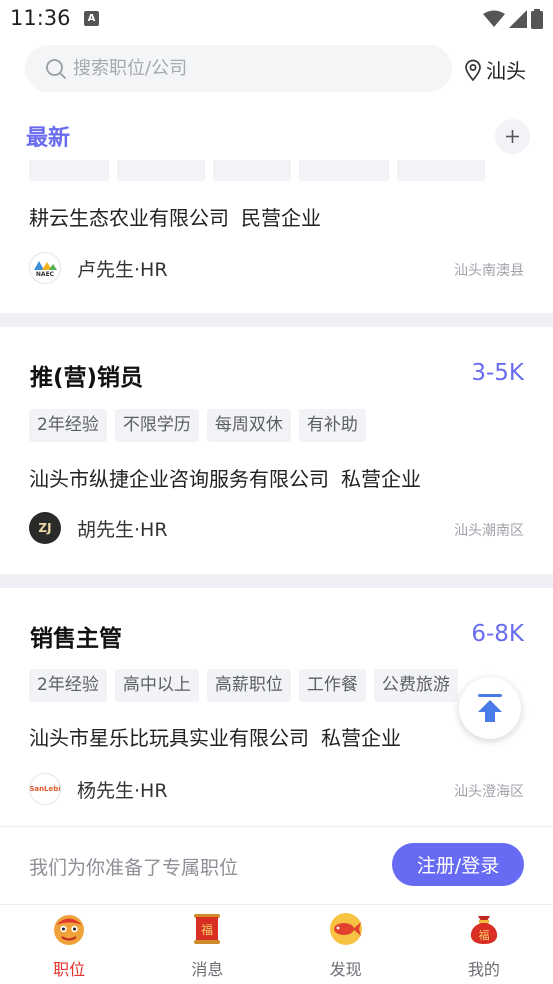 This screenshot has width=553, height=984. What do you see at coordinates (494, 18) in the screenshot?
I see `wifi-icon` at bounding box center [494, 18].